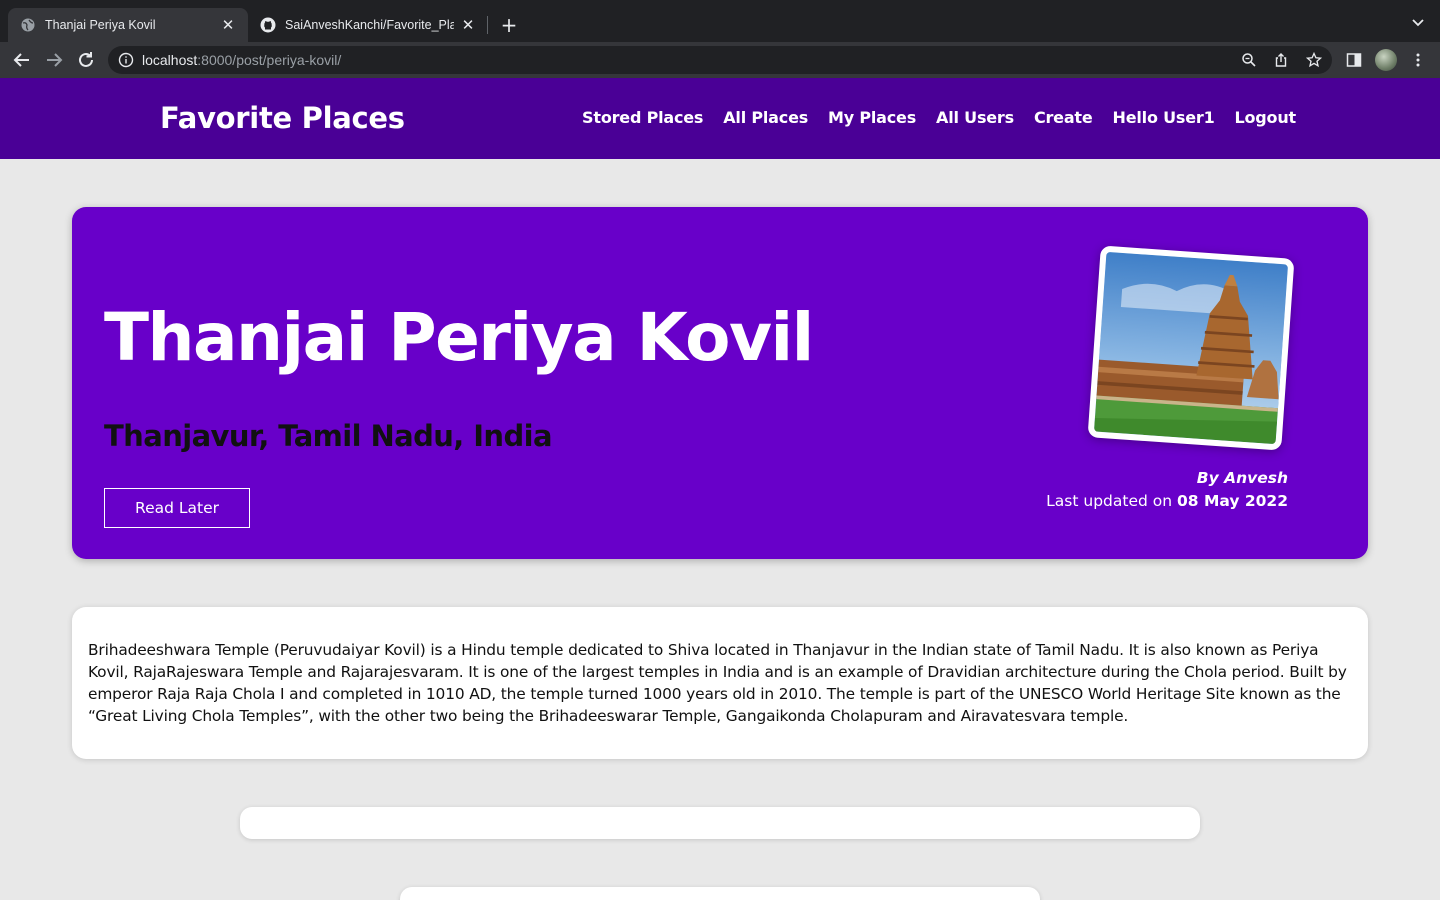 The image size is (1440, 900). Describe the element at coordinates (1281, 60) in the screenshot. I see `share-icon` at that location.